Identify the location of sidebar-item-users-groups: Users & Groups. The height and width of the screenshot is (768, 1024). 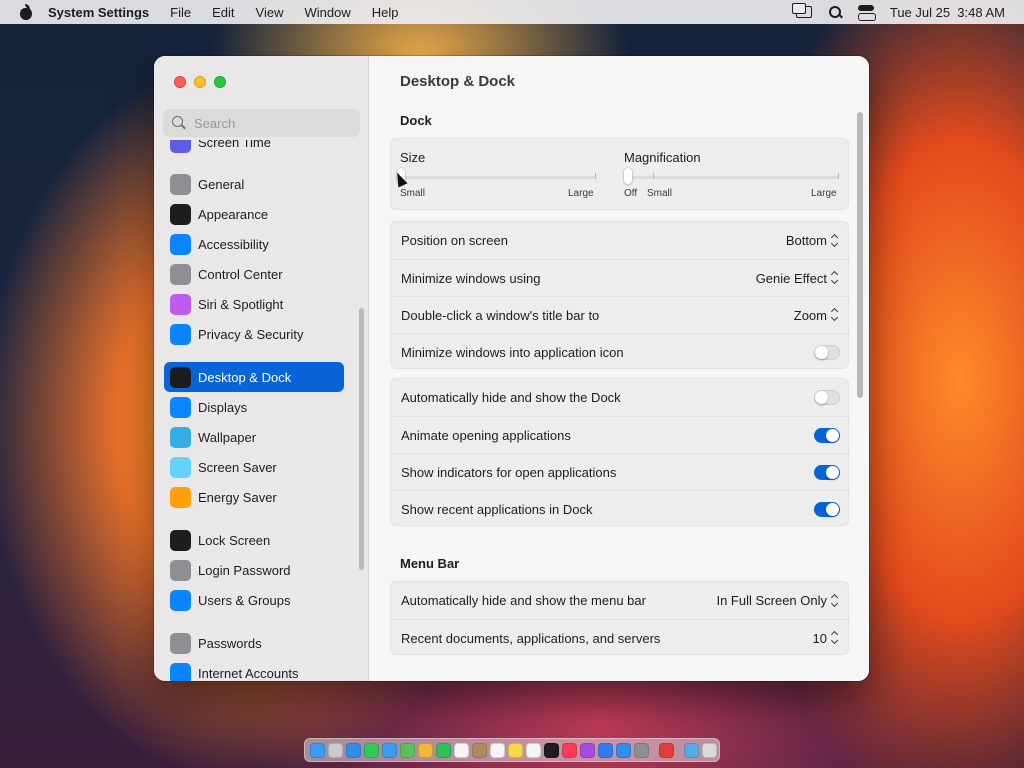
(254, 600).